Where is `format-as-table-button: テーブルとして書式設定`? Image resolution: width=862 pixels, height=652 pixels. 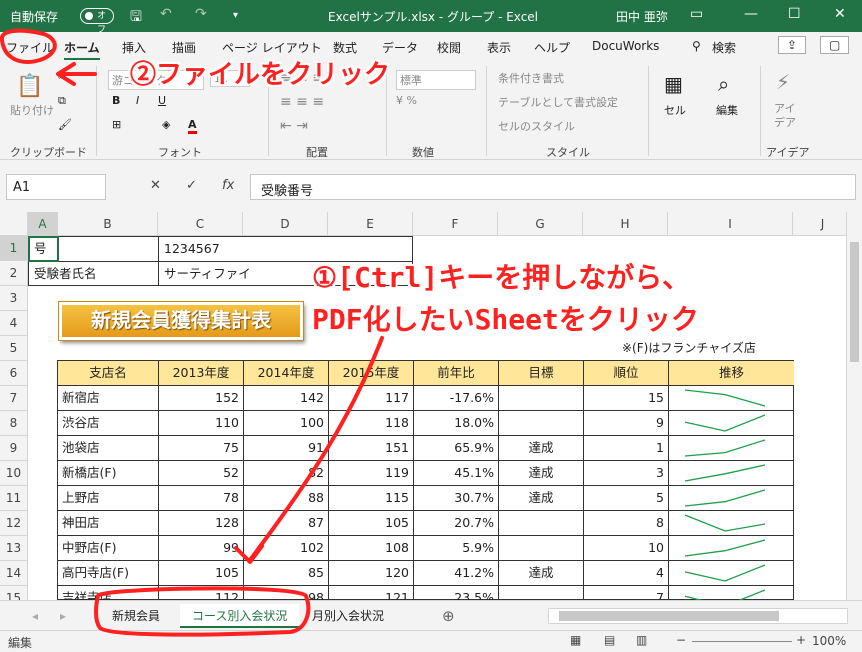
format-as-table-button: テーブルとして書式設定 is located at coordinates (558, 102).